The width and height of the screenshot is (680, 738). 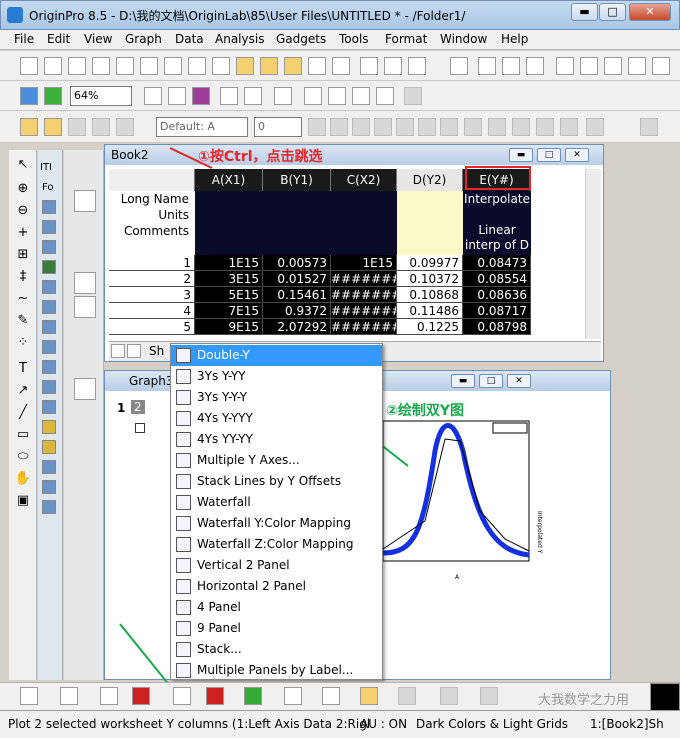 What do you see at coordinates (278, 127) in the screenshot?
I see `font-size-combo: 0` at bounding box center [278, 127].